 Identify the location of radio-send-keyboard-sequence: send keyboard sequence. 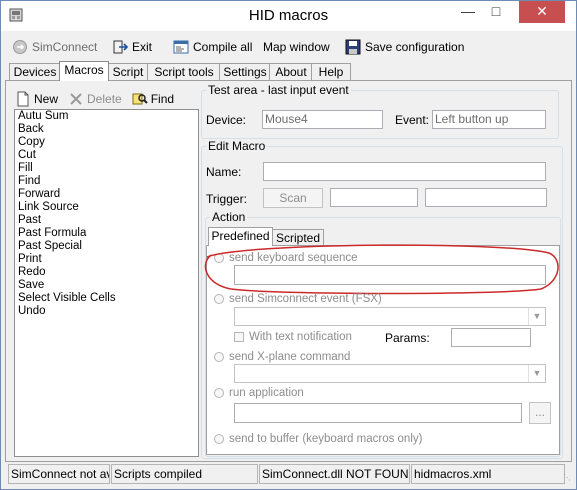
(286, 258).